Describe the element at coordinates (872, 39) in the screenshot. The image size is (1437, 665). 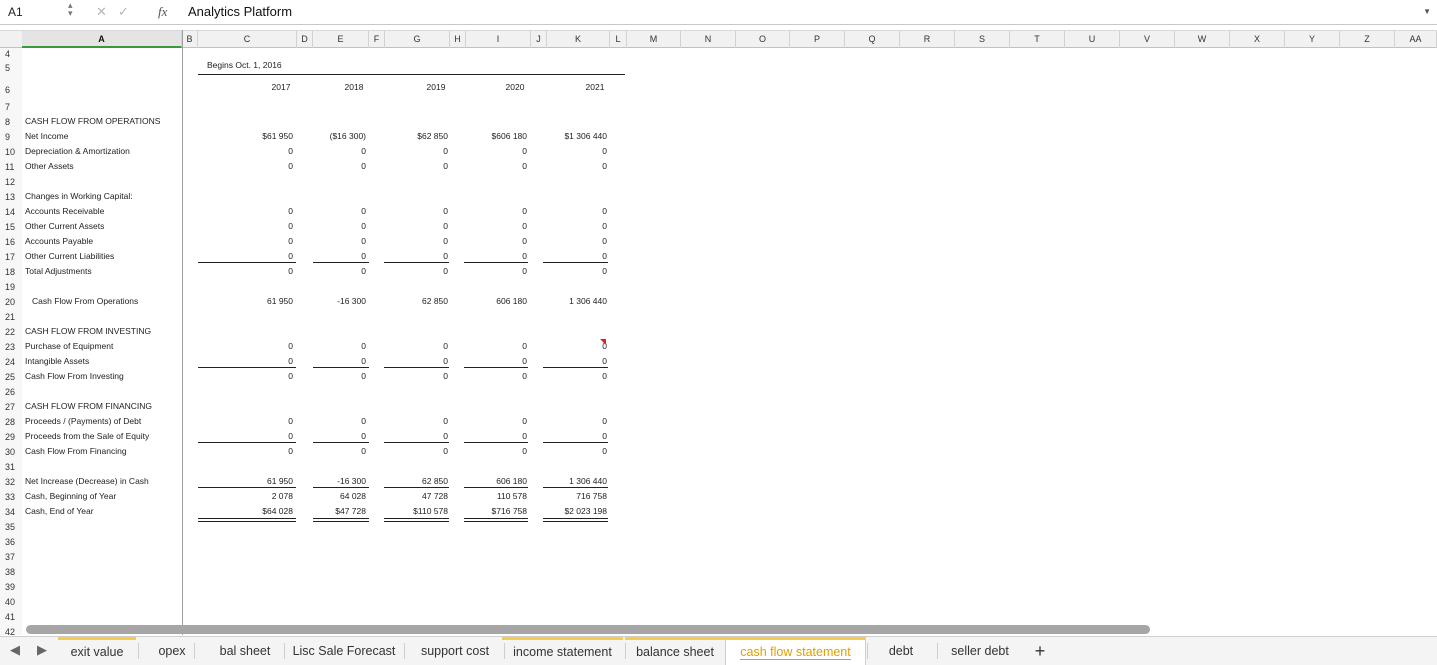
I see `column-header-q: Q` at that location.